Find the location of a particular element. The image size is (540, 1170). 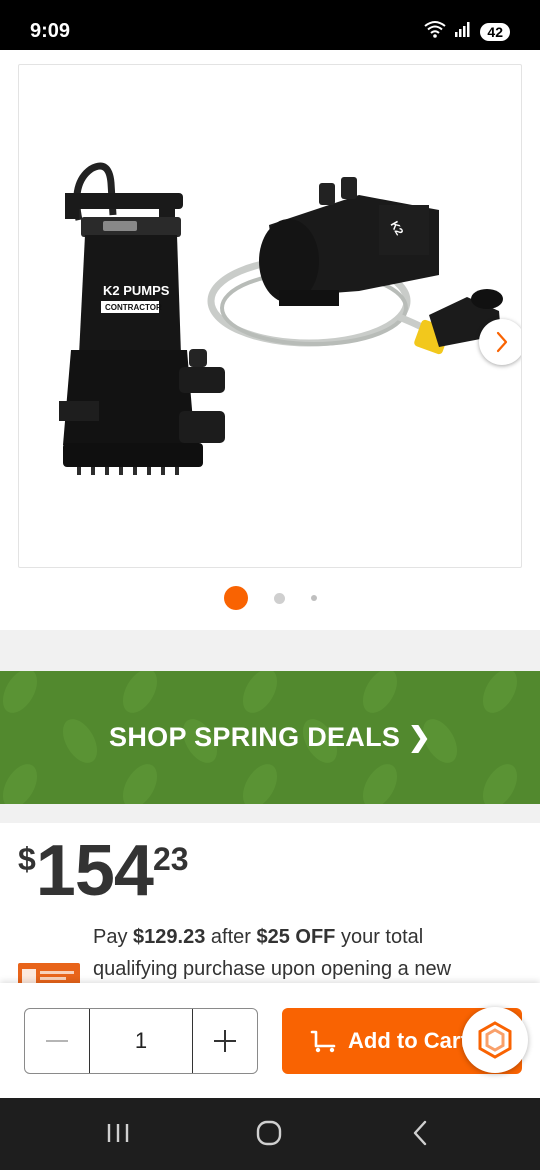

home-icon is located at coordinates (269, 1133).